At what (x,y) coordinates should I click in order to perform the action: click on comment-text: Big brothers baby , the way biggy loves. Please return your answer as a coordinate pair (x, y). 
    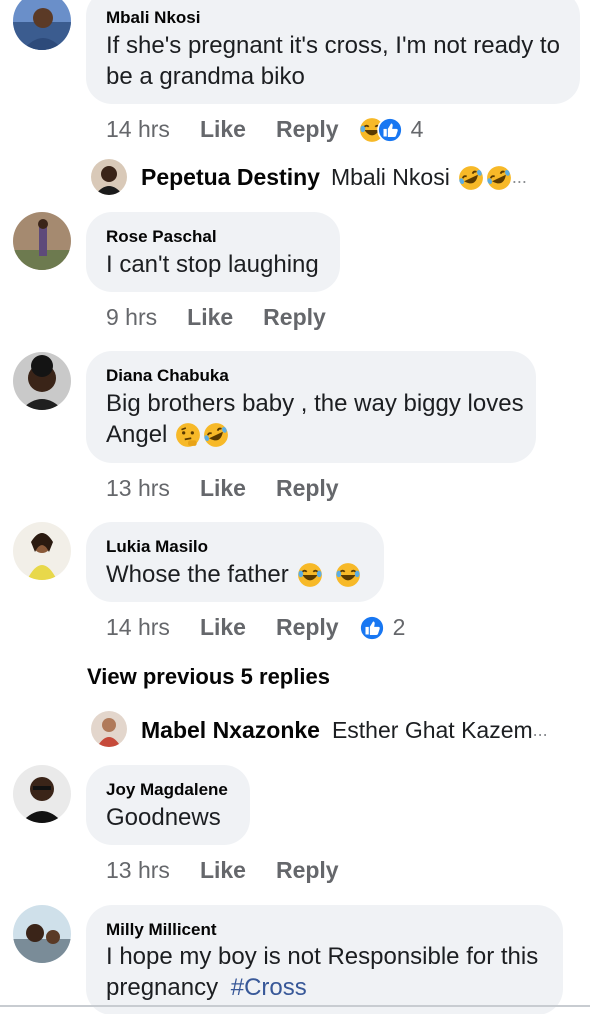
    Looking at the image, I should click on (315, 403).